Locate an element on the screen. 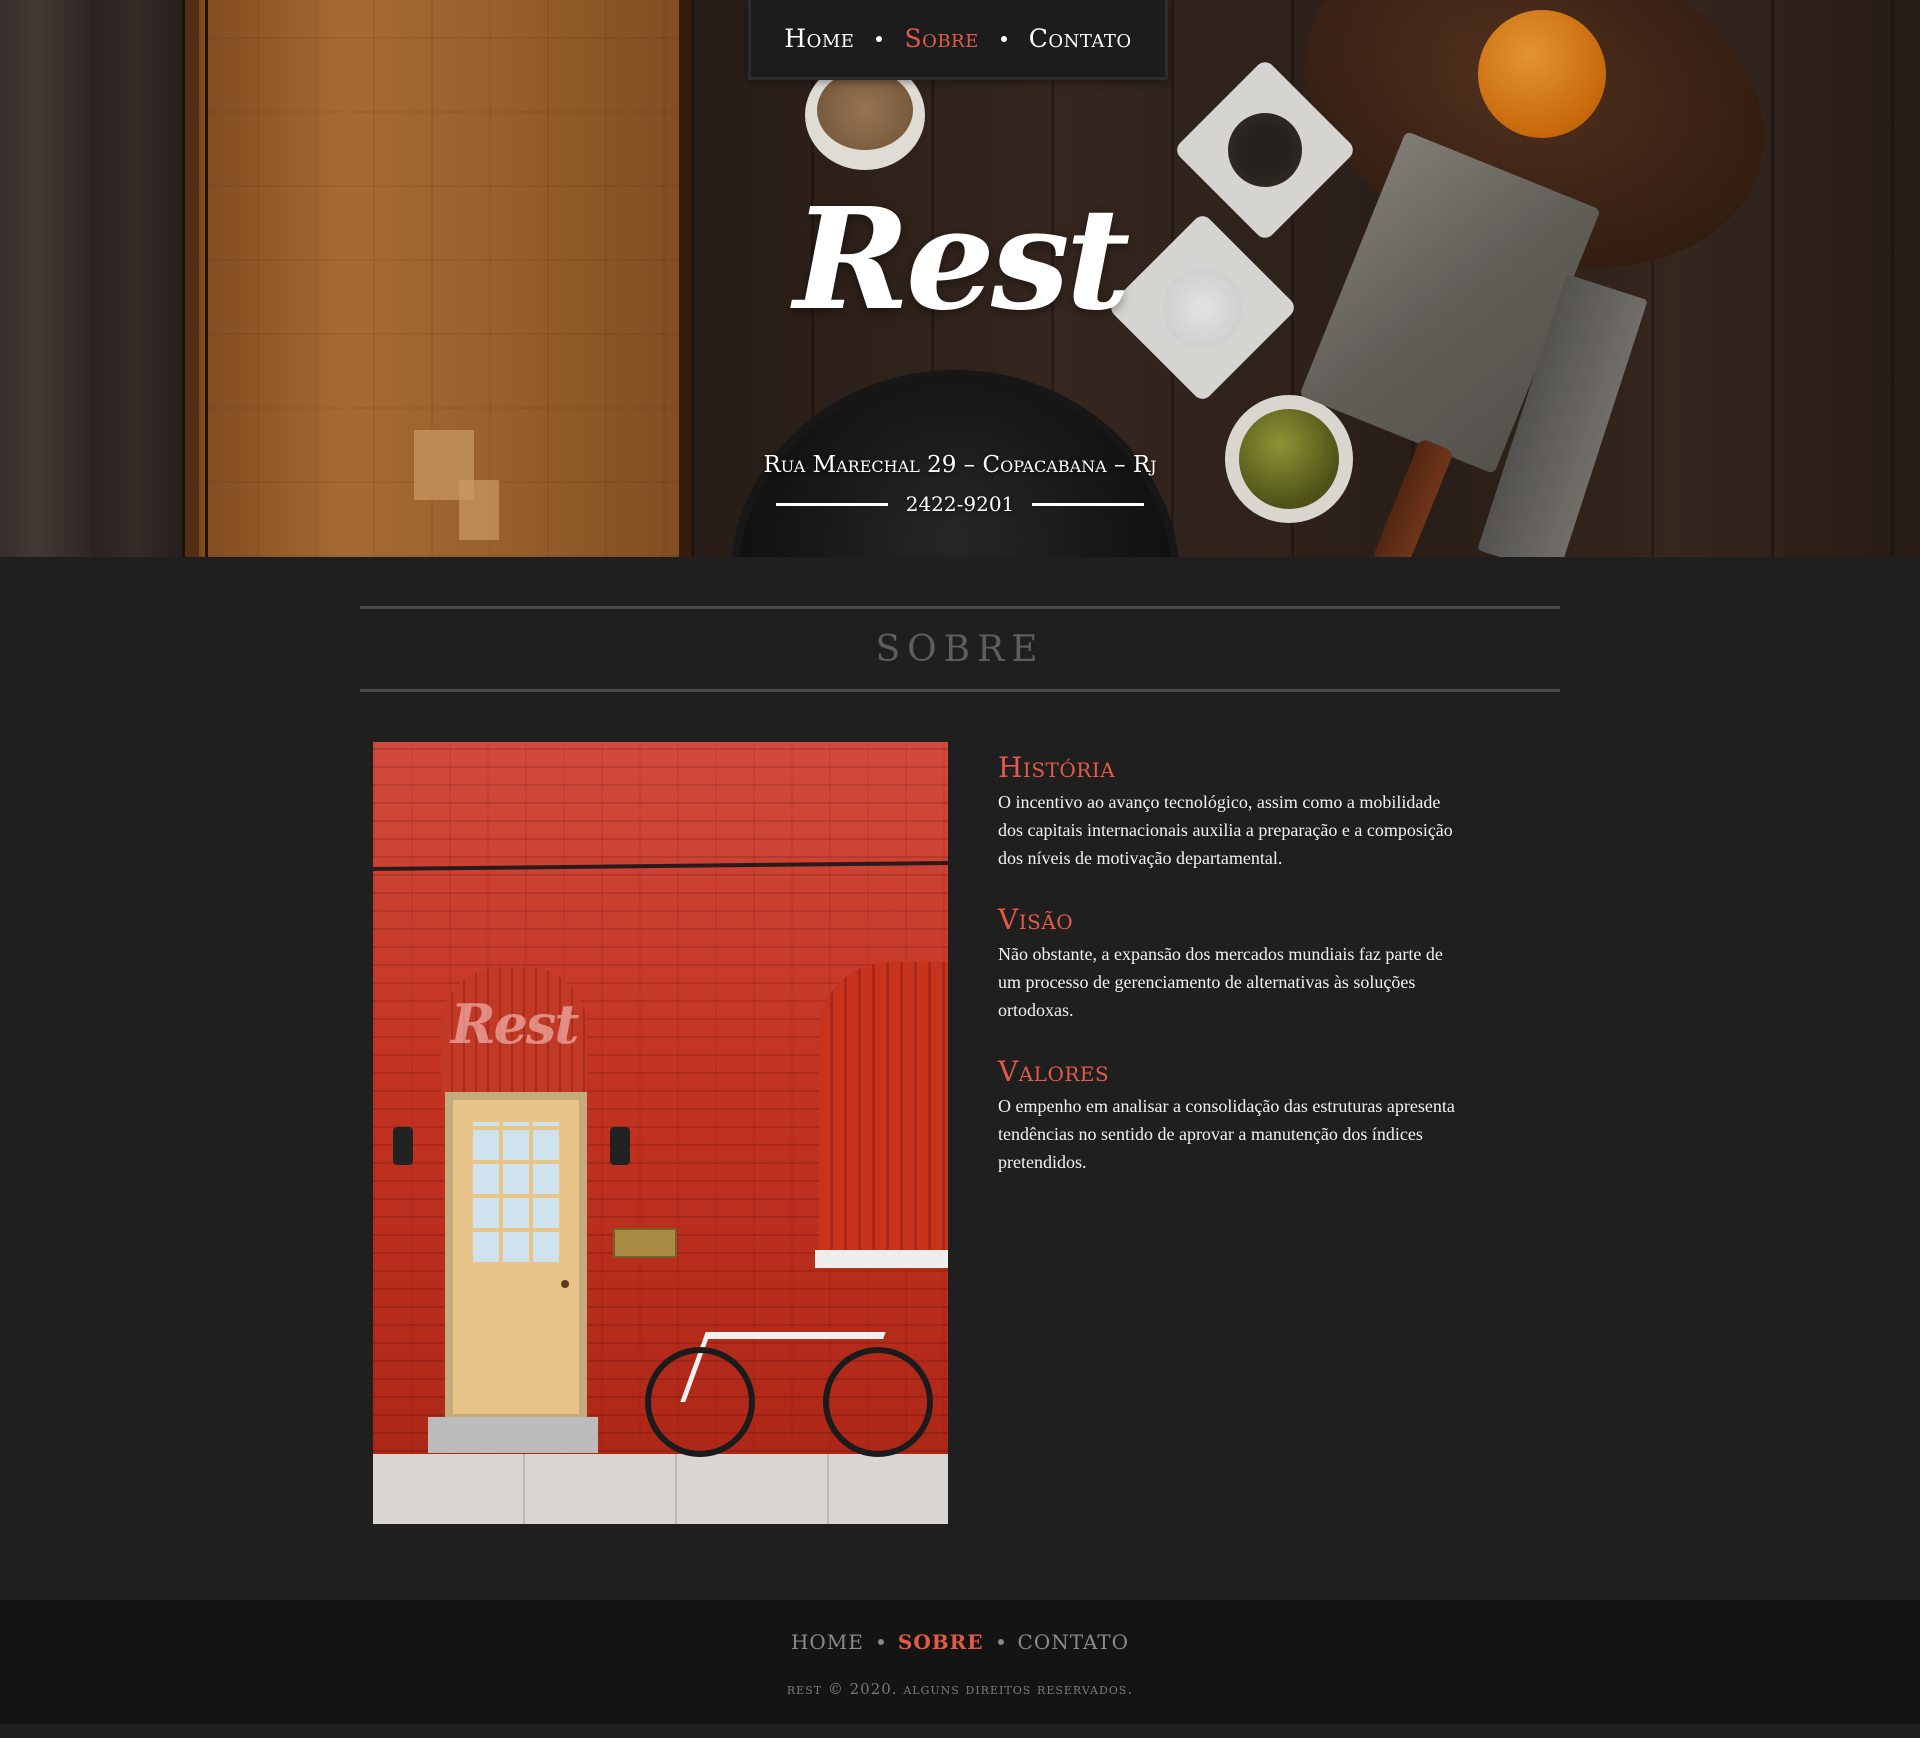  block-heading: Valores is located at coordinates (1054, 1071).